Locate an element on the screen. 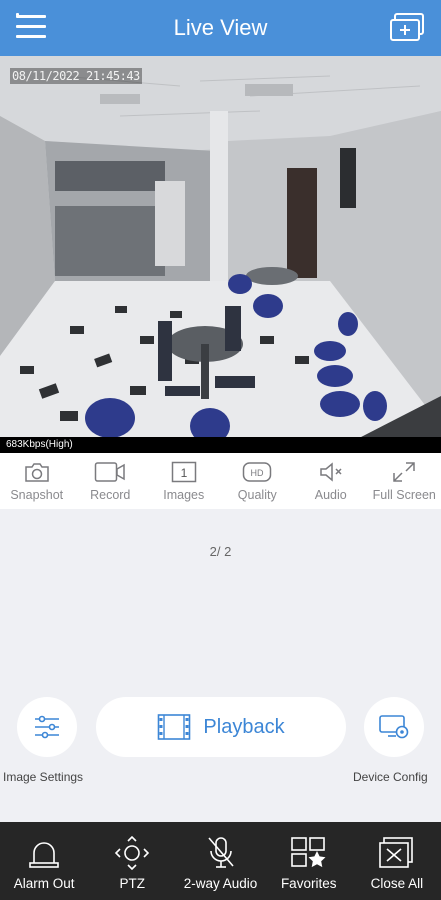 The image size is (441, 900). favorites-label: Favorites is located at coordinates (308, 883).